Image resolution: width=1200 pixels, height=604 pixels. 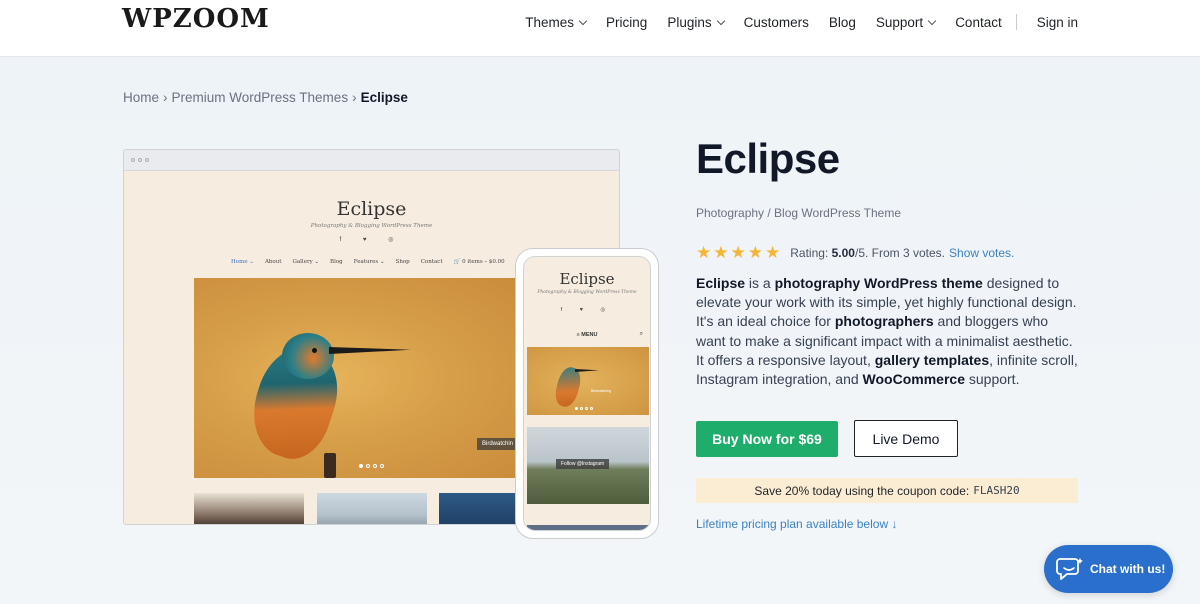 I want to click on preview-nav-item: Home ⌄, so click(x=242, y=262).